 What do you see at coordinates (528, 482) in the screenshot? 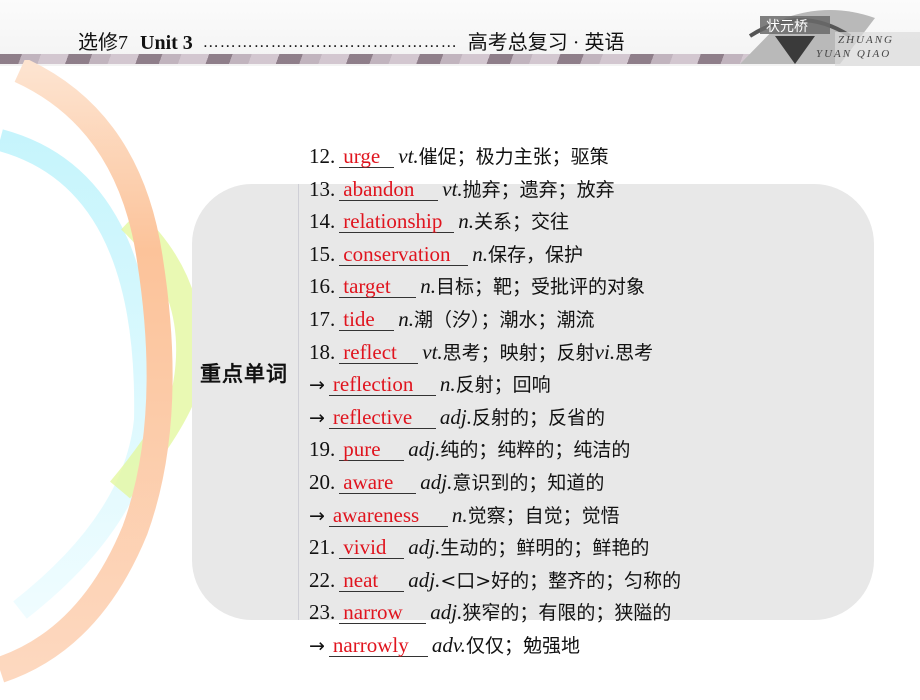
I see `definition: 意识到的；知道的` at bounding box center [528, 482].